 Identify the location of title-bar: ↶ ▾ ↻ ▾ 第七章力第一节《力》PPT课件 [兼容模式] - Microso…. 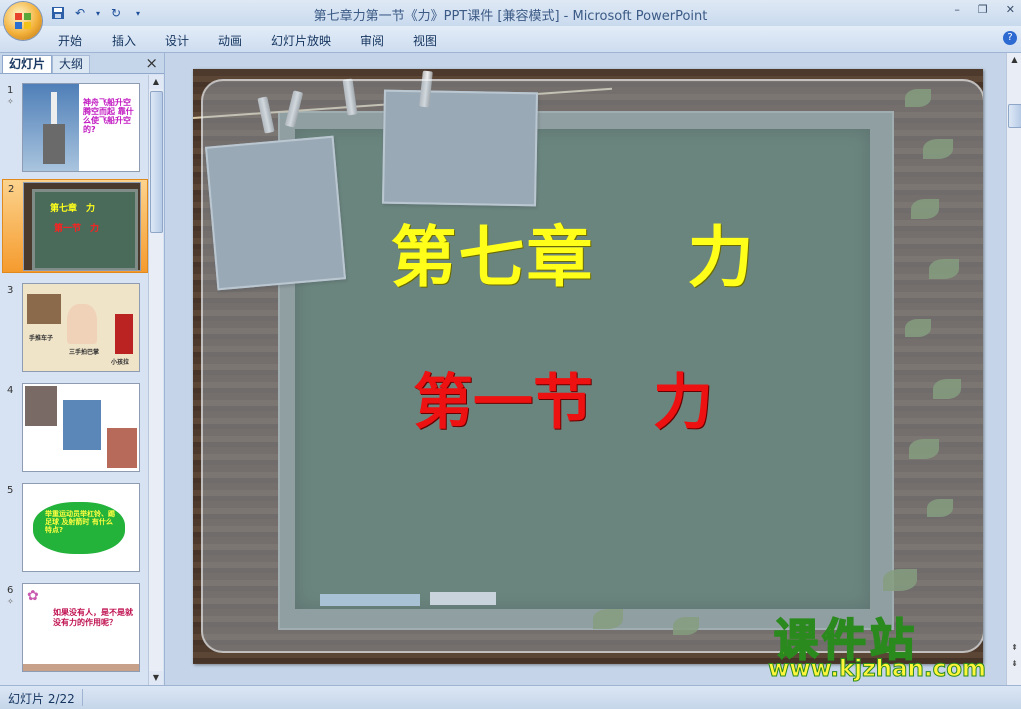
(510, 20).